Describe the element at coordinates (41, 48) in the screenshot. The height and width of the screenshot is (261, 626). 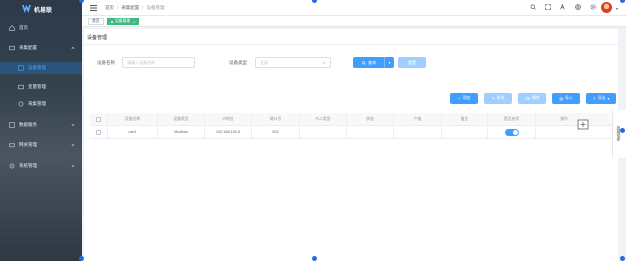
I see `sidebar-item-collect-config: 采集配置` at that location.